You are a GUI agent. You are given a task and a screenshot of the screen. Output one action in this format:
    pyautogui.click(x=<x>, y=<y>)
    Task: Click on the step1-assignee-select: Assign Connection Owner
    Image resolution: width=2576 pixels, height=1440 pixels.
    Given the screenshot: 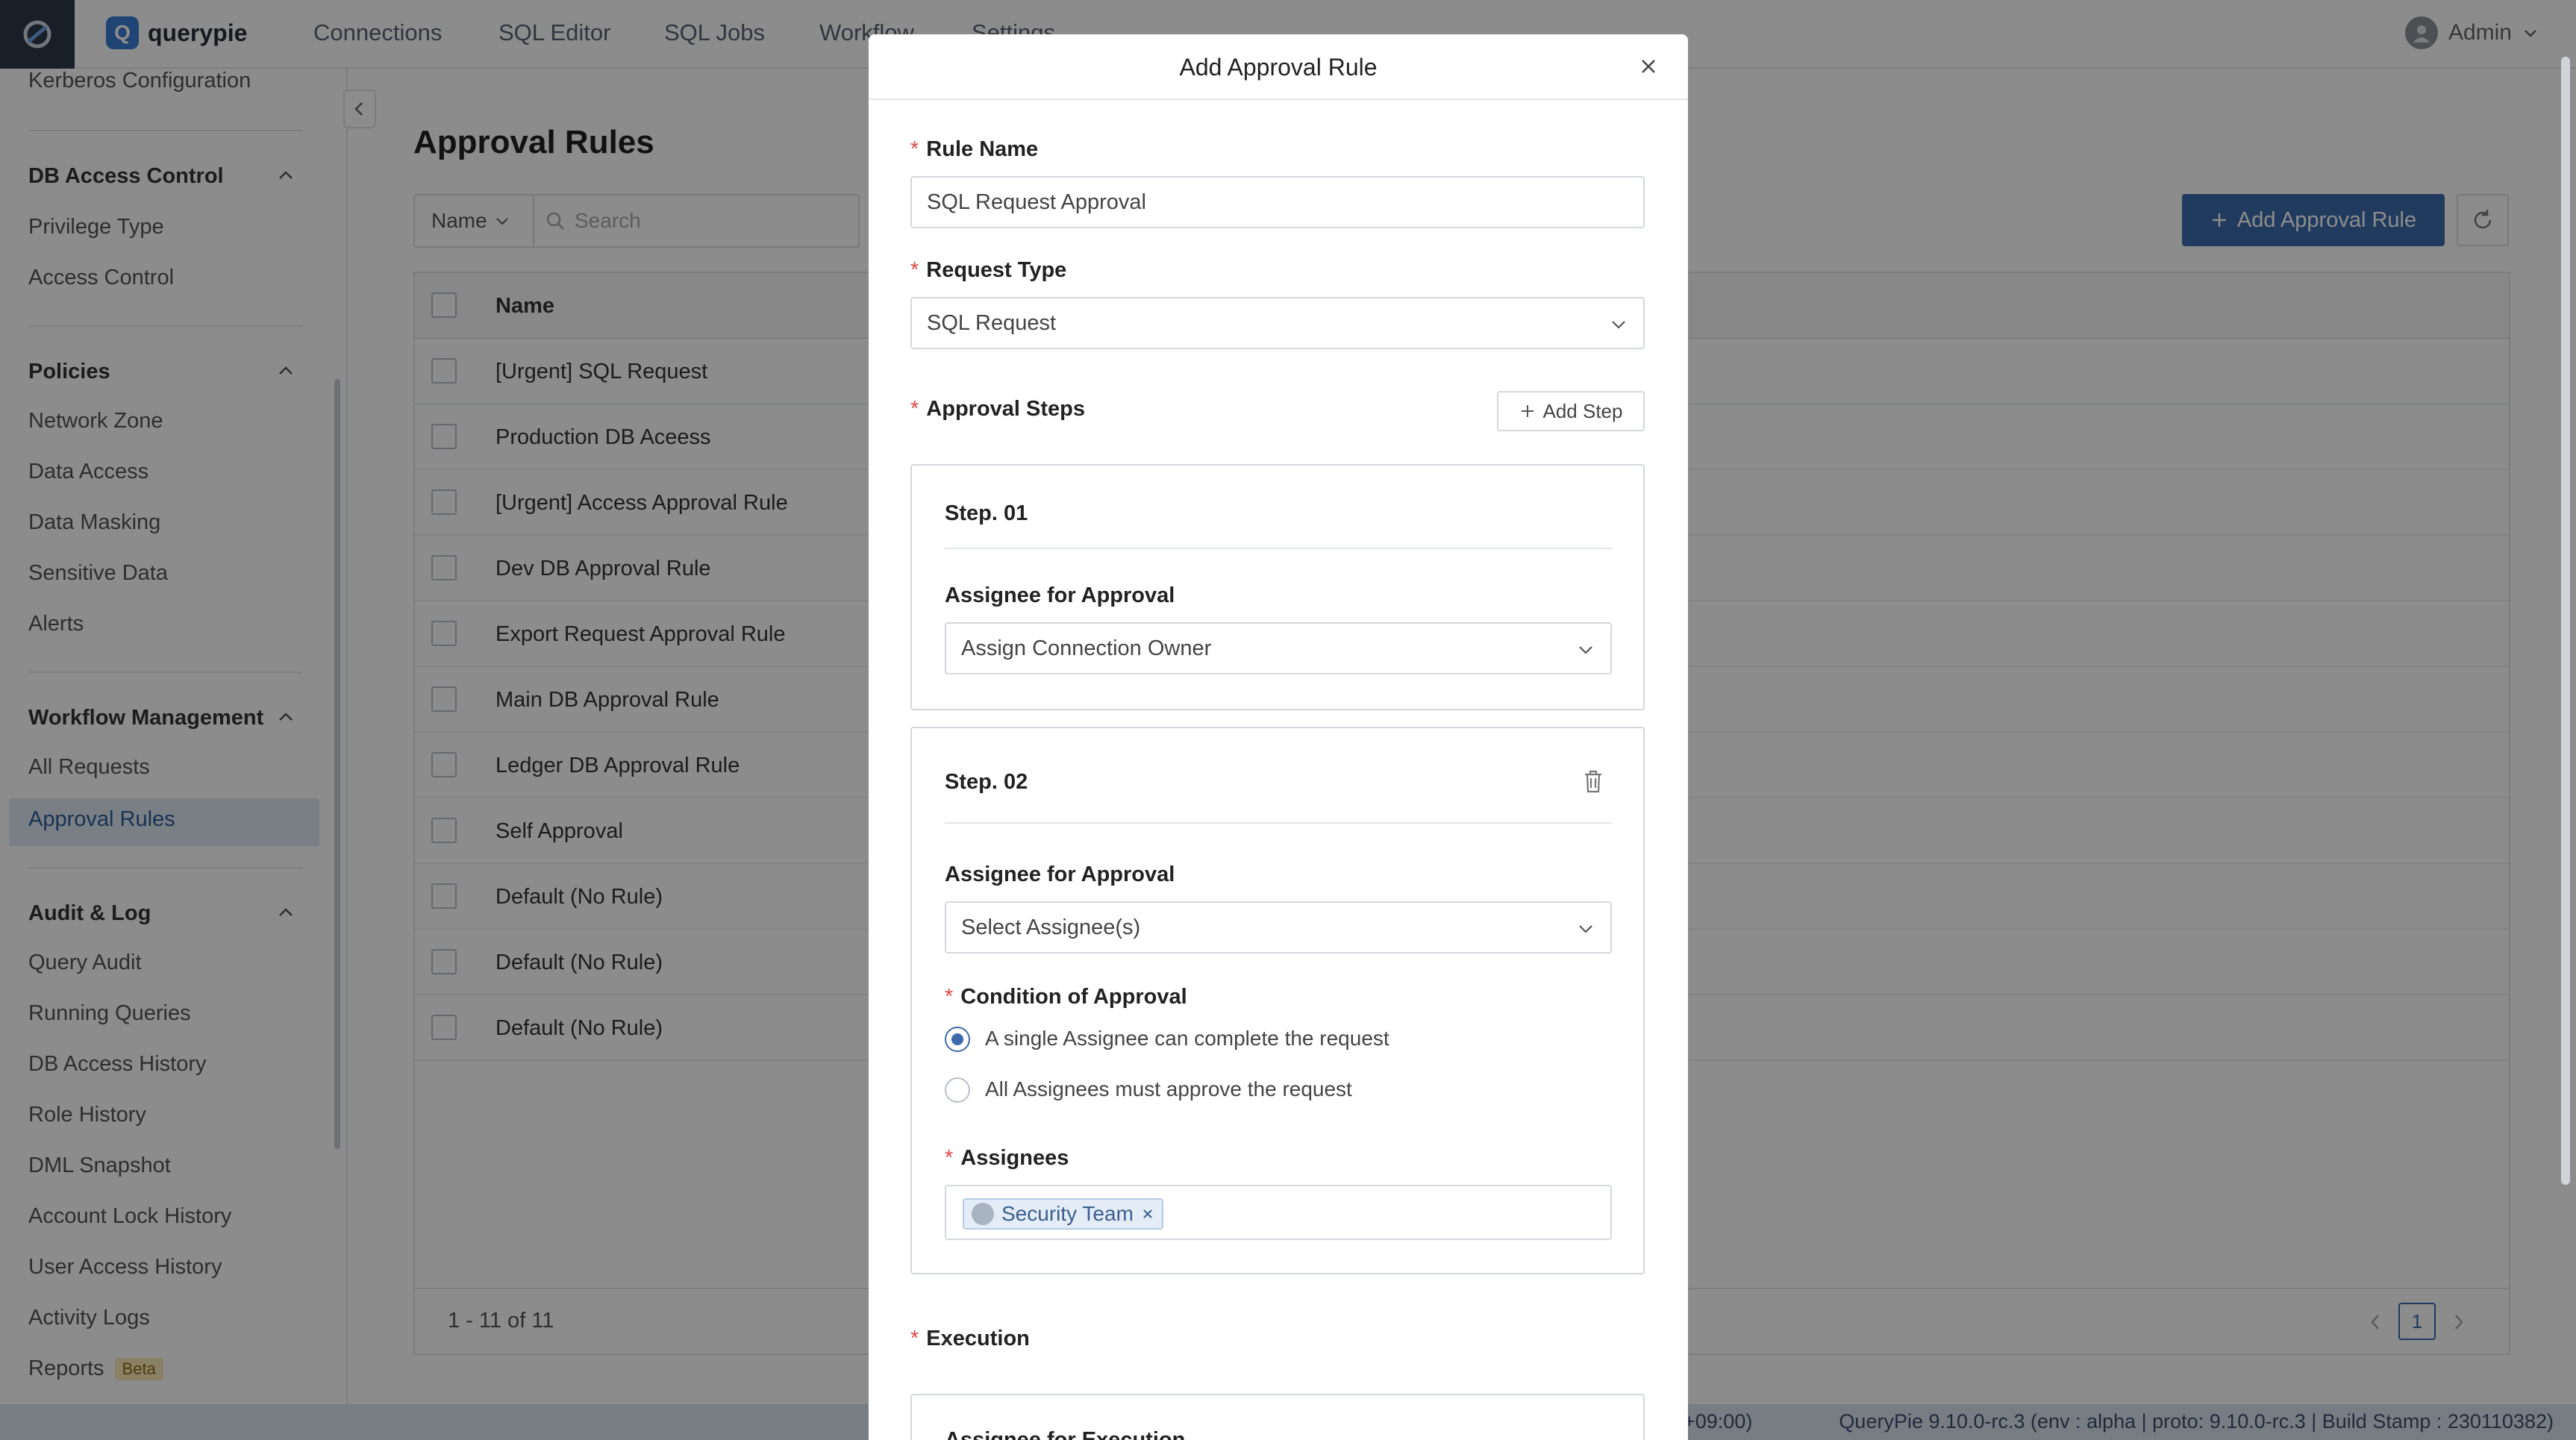 What is the action you would take?
    pyautogui.click(x=1278, y=648)
    